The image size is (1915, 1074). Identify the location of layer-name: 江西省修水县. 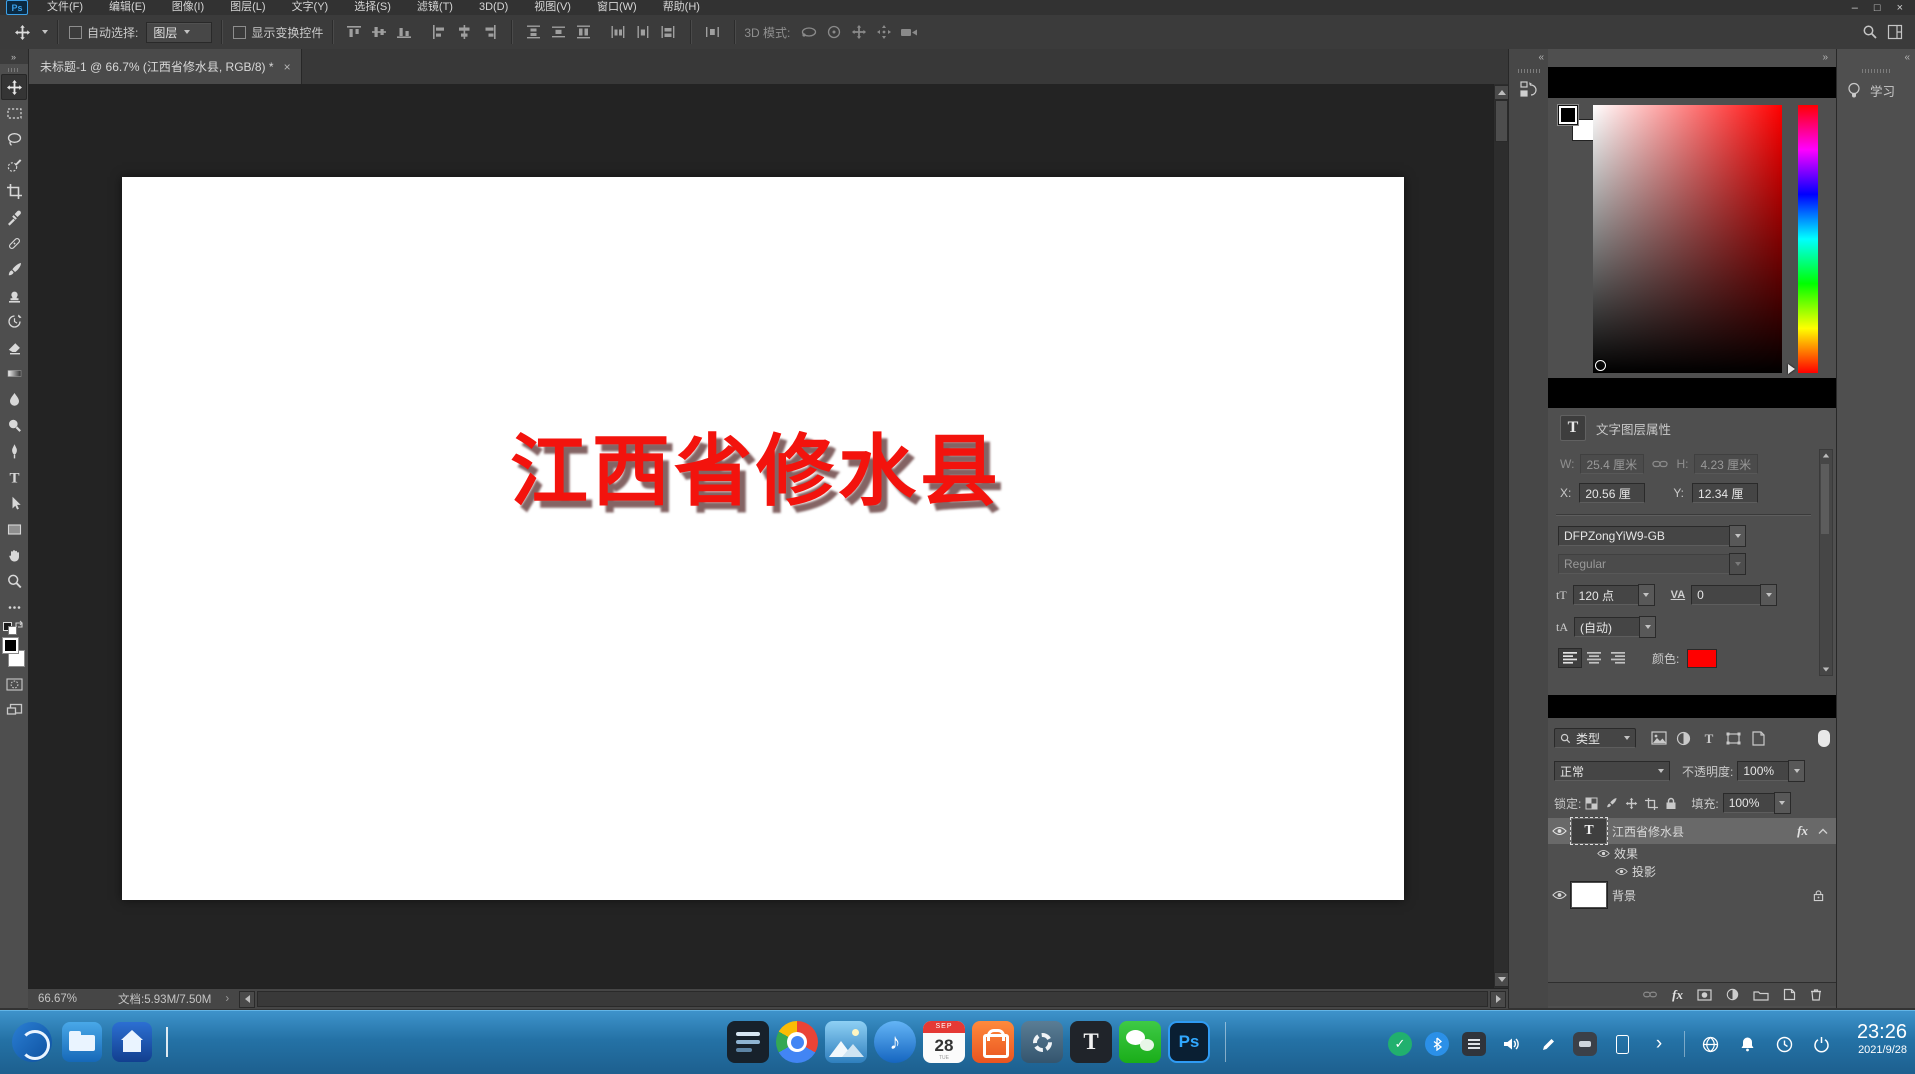
(1648, 831).